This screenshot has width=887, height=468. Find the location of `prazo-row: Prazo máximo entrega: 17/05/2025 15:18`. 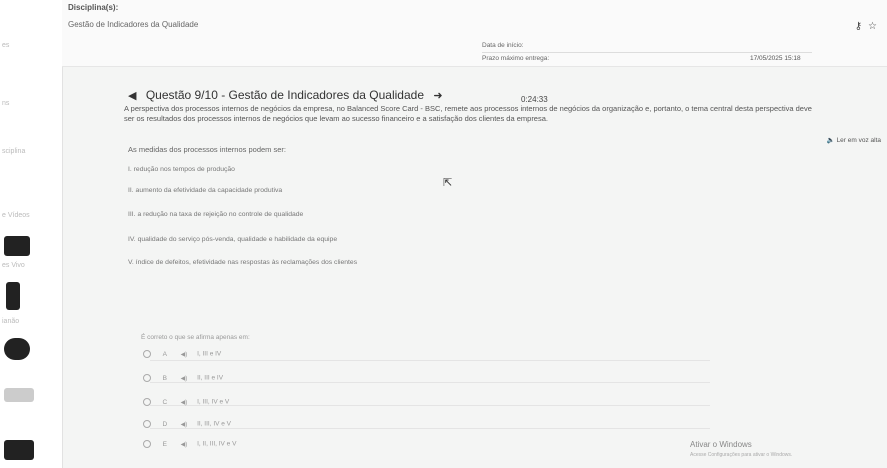

prazo-row: Prazo máximo entrega: 17/05/2025 15:18 is located at coordinates (647, 58).